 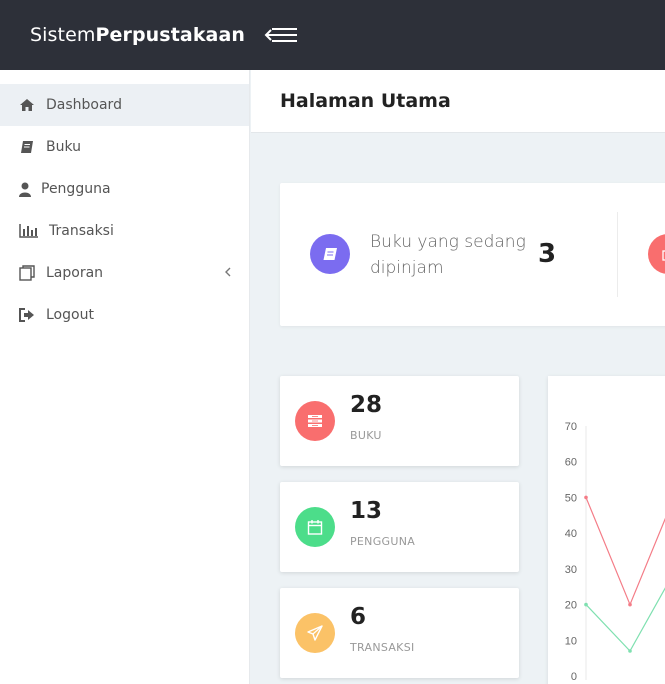 What do you see at coordinates (571, 427) in the screenshot?
I see `y-tick-label: 70` at bounding box center [571, 427].